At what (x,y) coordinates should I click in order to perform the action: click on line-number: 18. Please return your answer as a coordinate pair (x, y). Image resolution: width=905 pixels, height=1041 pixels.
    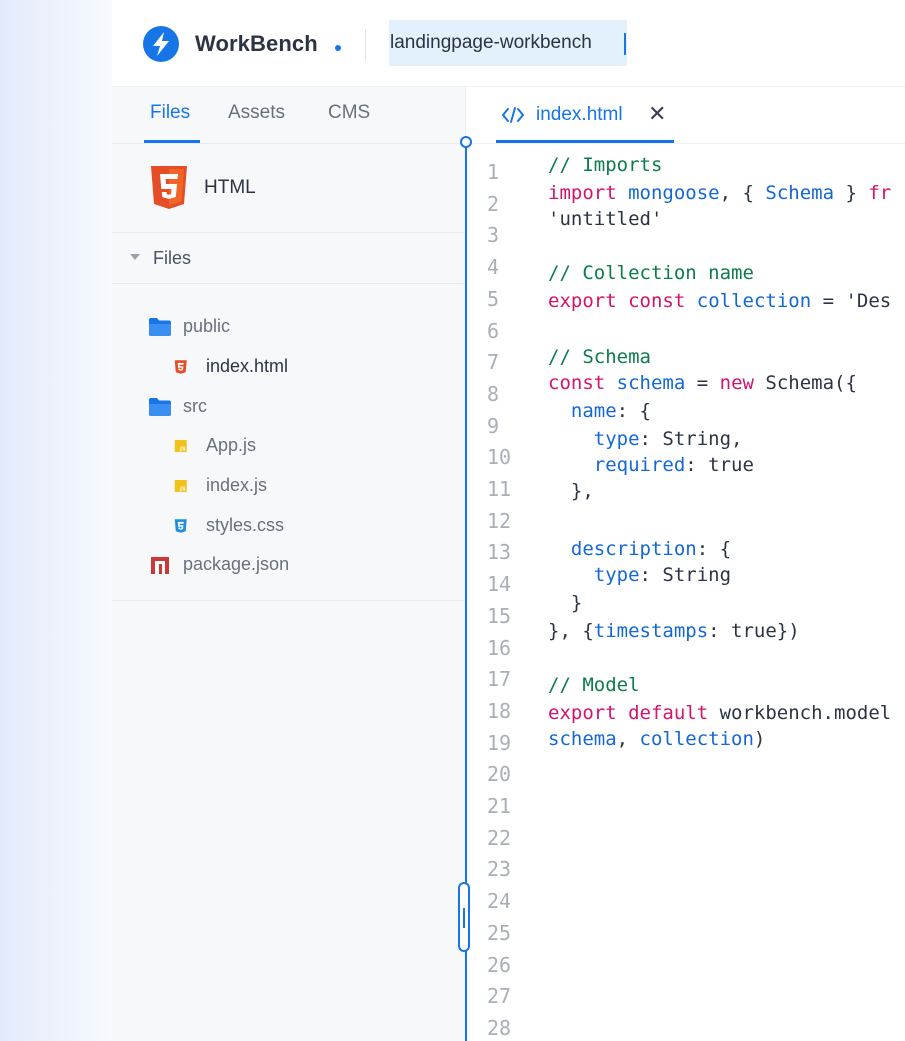
    Looking at the image, I should click on (499, 710).